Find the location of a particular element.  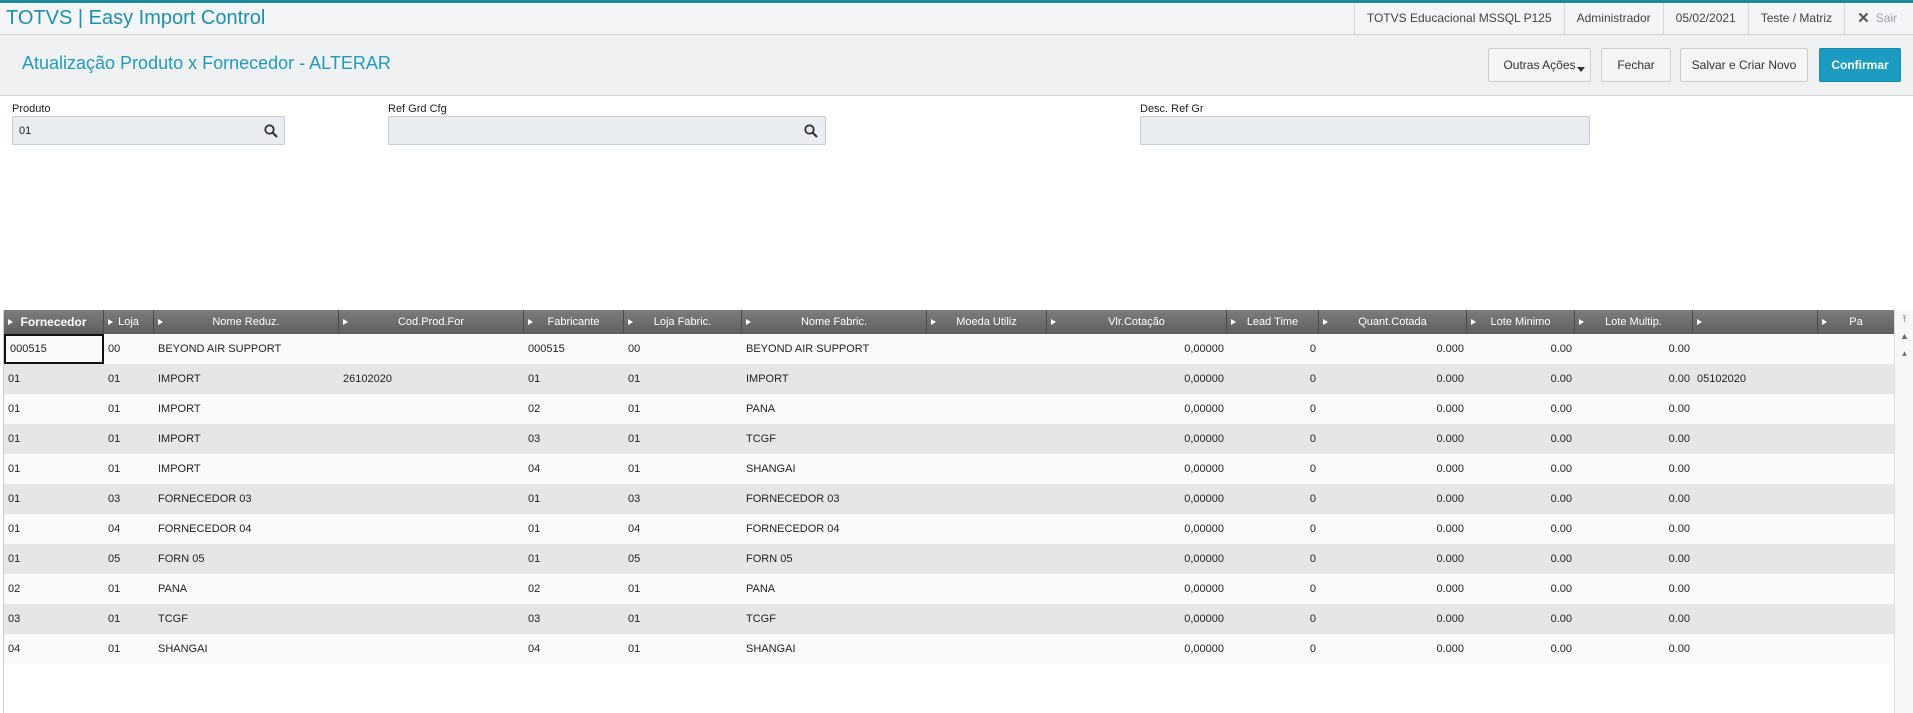

column-header-cod-prod-for: Cod.Prod.For is located at coordinates (431, 322).